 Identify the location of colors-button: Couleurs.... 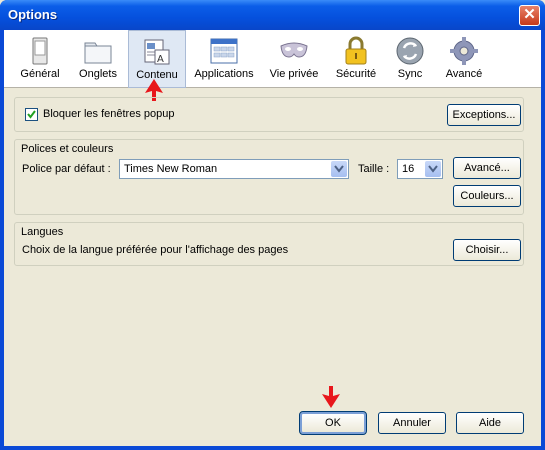
(487, 196).